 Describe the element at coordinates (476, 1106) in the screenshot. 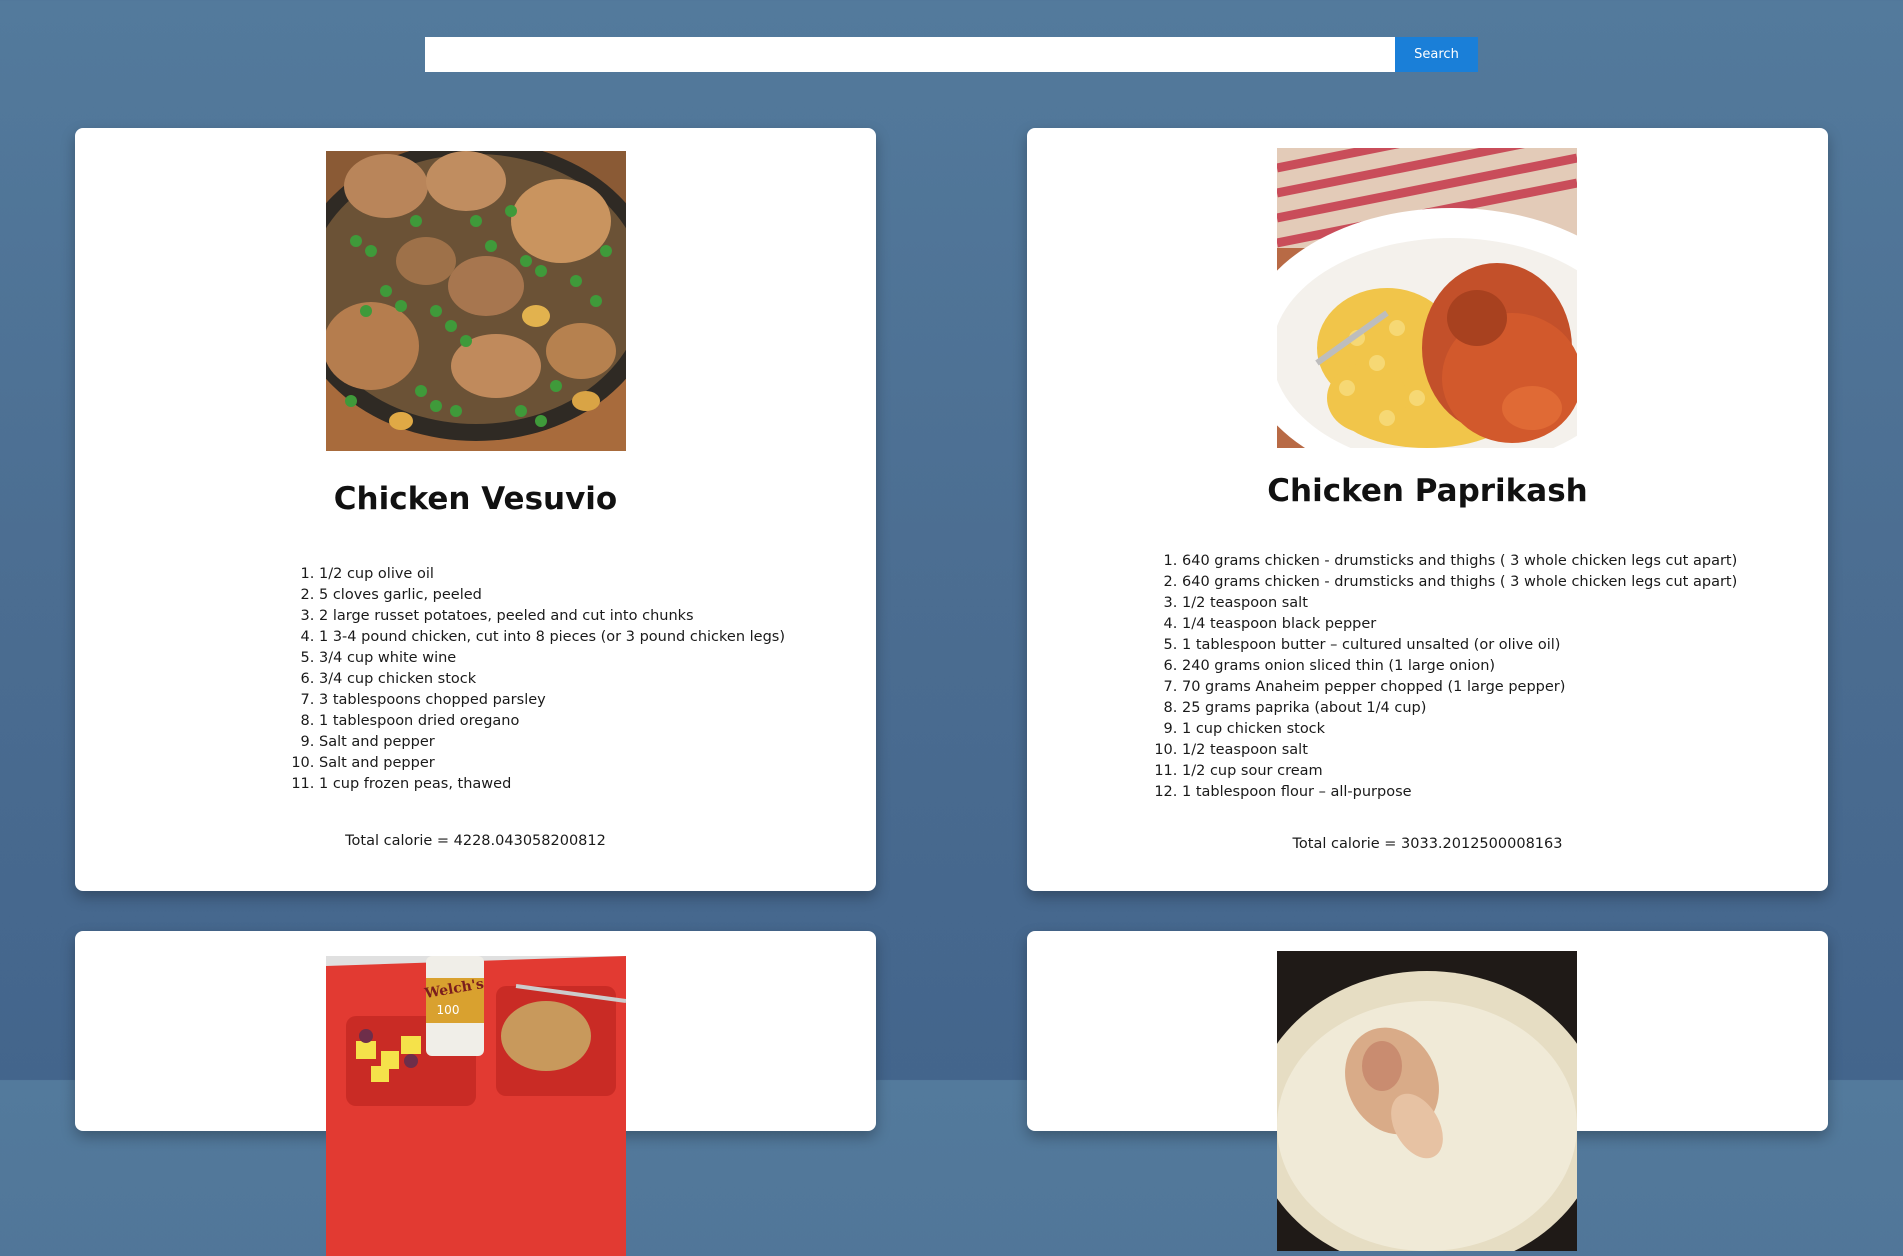

I see `recipe-image: Welch's 100` at that location.